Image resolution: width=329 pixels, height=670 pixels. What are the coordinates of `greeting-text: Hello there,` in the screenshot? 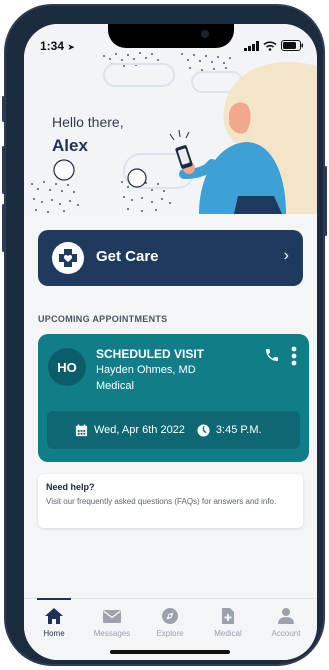 It's located at (88, 122).